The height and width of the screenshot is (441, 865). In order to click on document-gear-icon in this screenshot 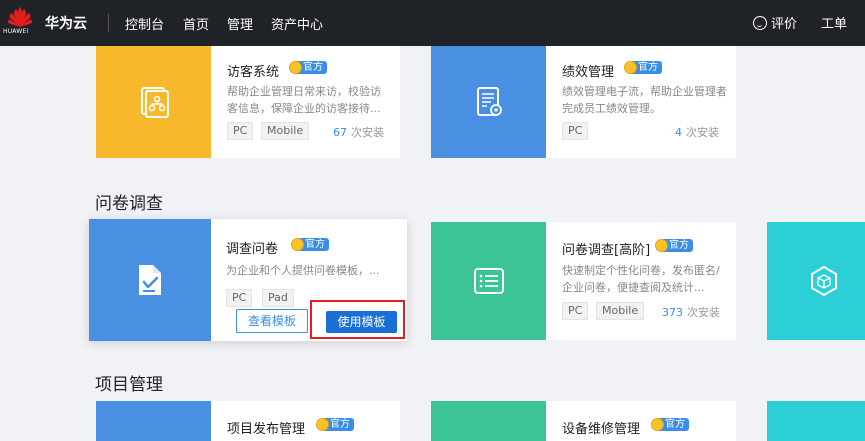, I will do `click(489, 101)`.